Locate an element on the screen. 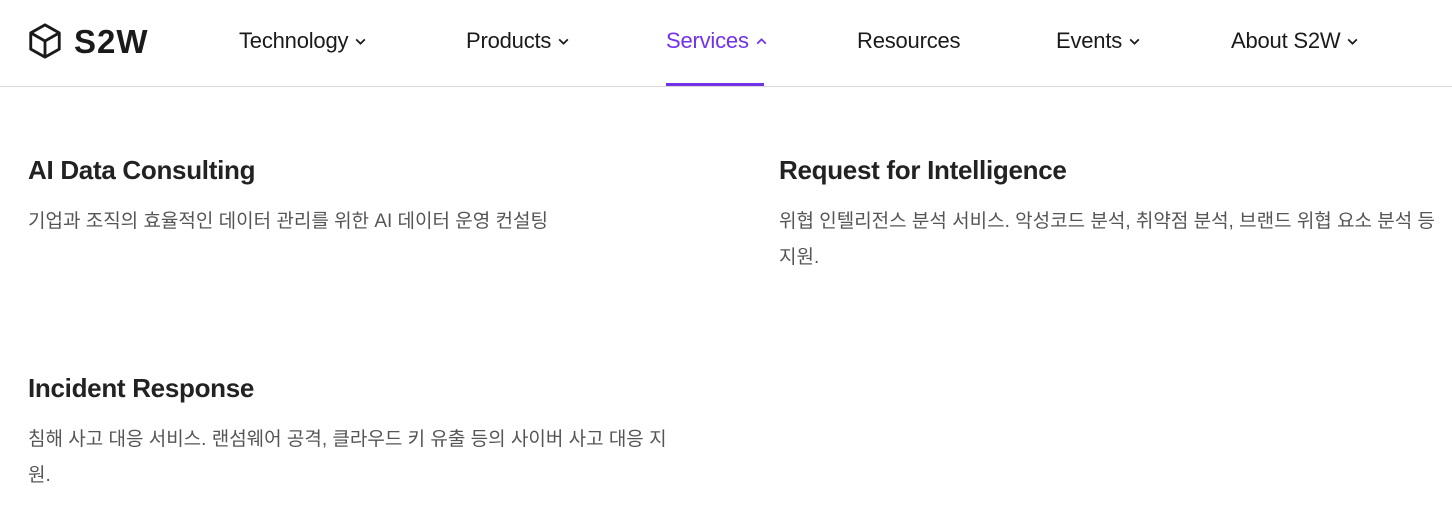 Image resolution: width=1452 pixels, height=526 pixels. nav-item-label: Technology is located at coordinates (294, 40).